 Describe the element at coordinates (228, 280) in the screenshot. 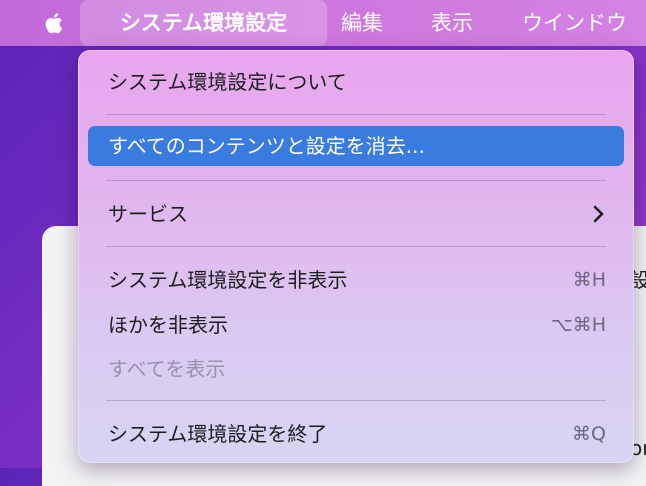

I see `menu-item-label: システム環境設定を非表示` at that location.